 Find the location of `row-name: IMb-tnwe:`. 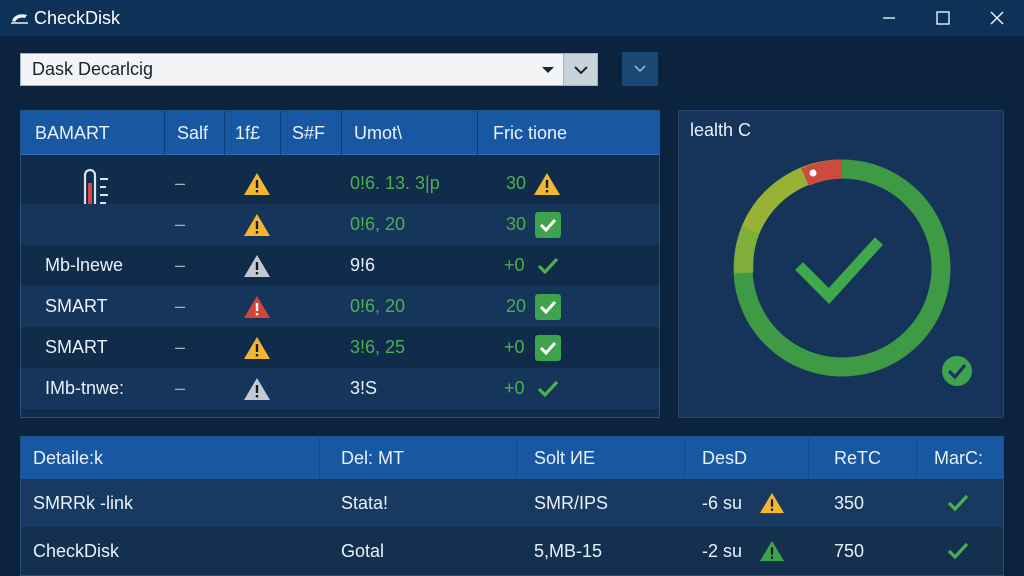

row-name: IMb-tnwe: is located at coordinates (85, 388).